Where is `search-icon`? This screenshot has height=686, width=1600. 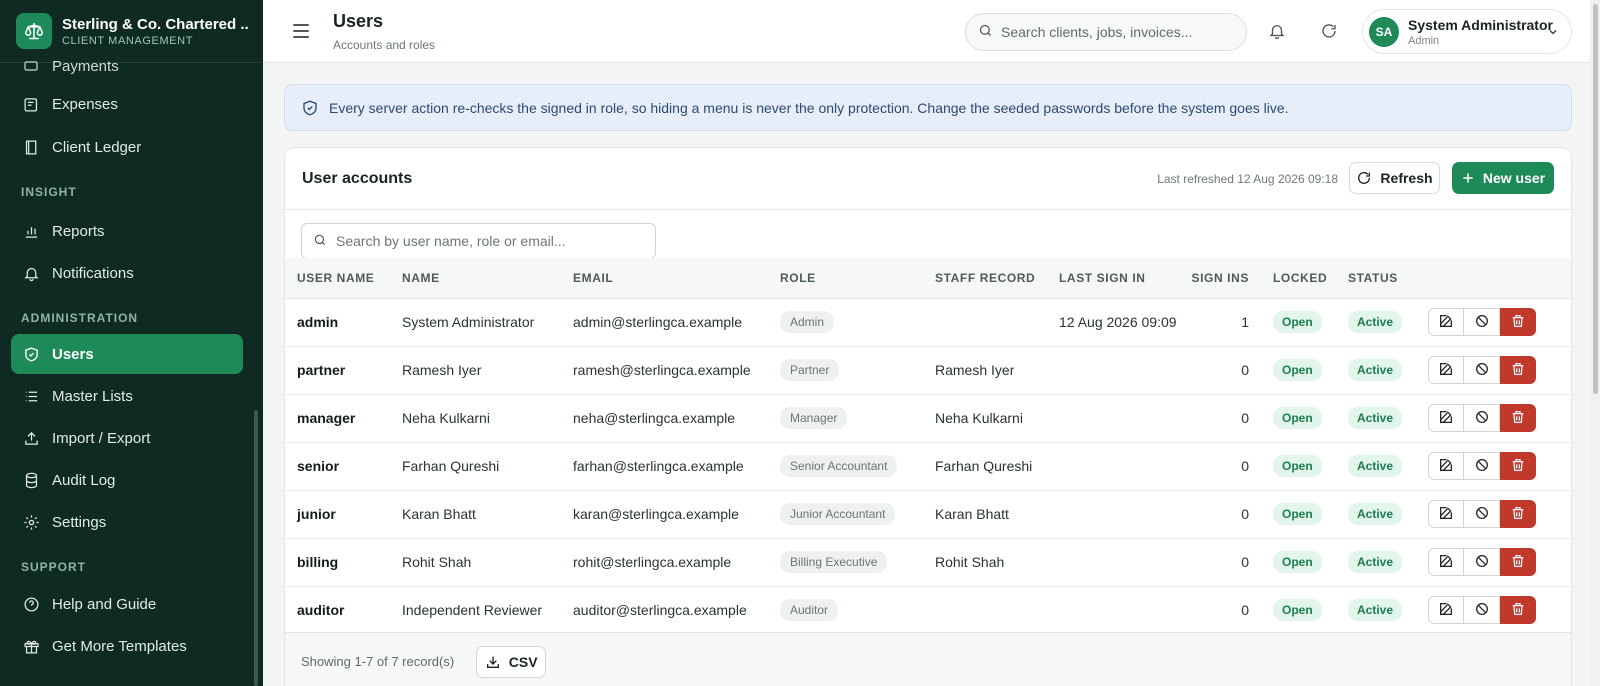
search-icon is located at coordinates (320, 241).